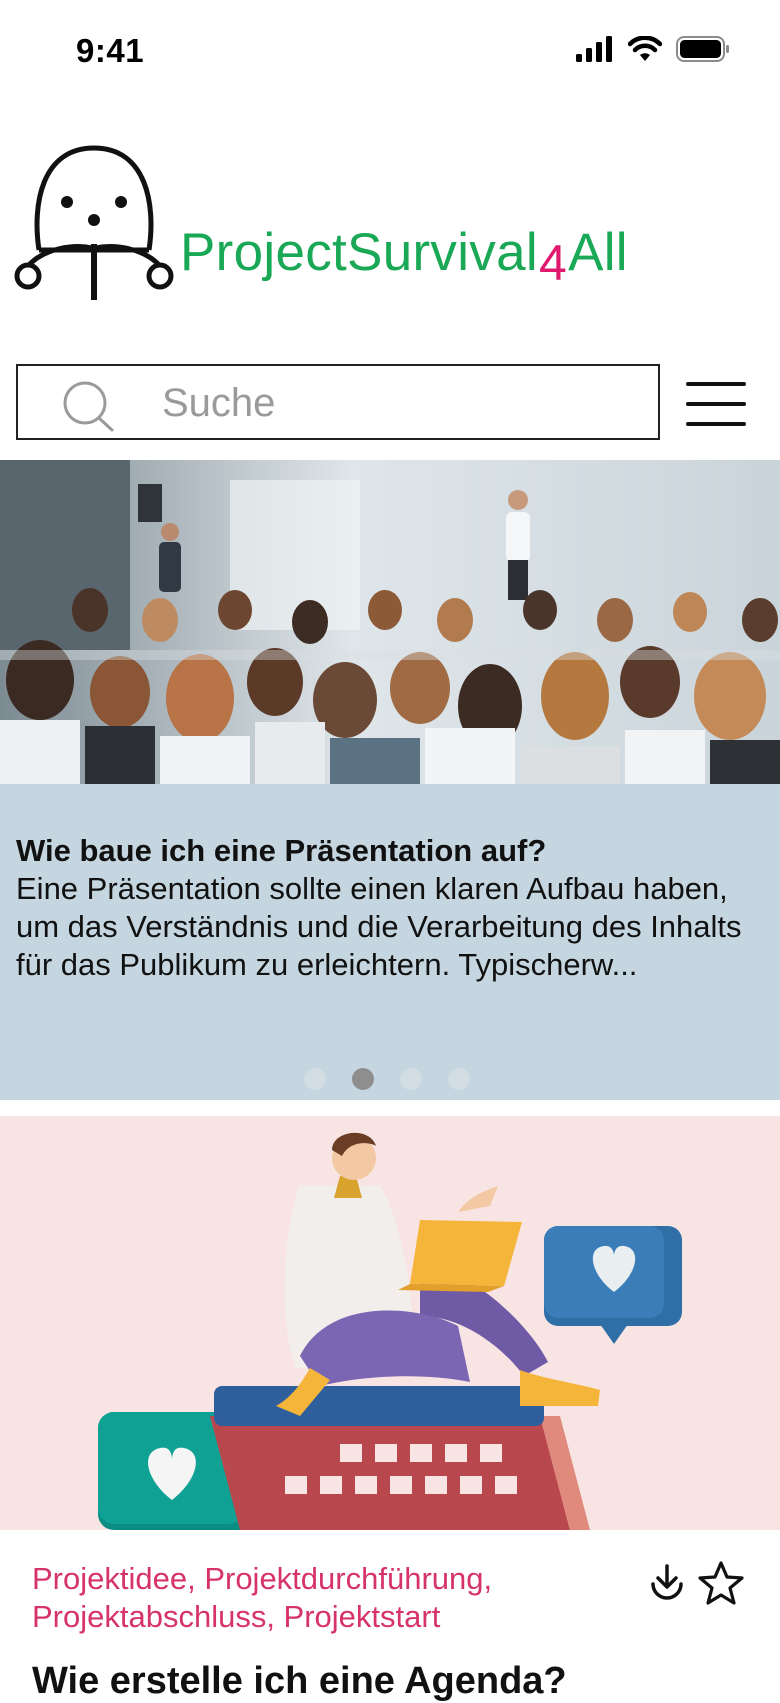 The image size is (780, 1703). I want to click on brand-name-part1: ProjectSurvival, so click(359, 252).